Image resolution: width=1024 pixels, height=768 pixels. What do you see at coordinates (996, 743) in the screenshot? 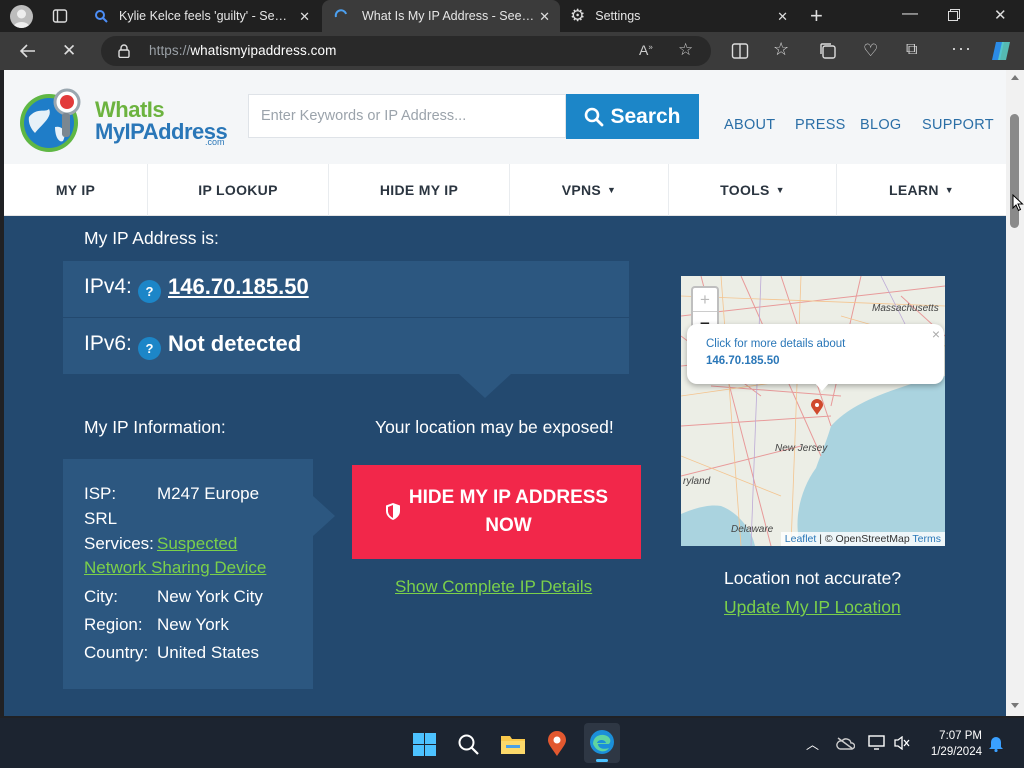
I see `notification-bell-icon` at bounding box center [996, 743].